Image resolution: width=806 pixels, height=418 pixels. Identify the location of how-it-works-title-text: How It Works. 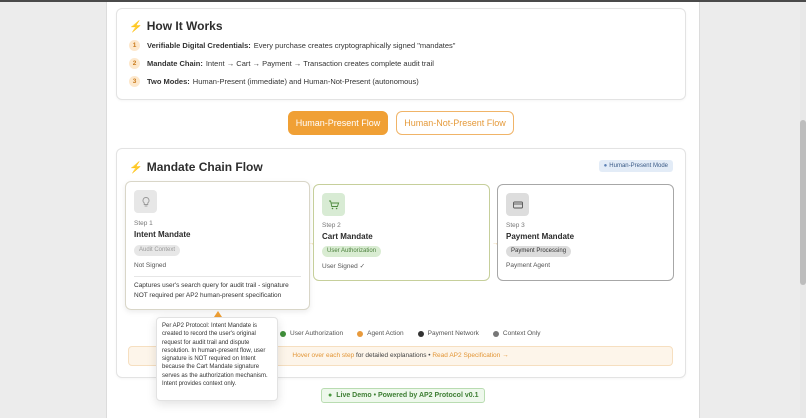
(184, 26).